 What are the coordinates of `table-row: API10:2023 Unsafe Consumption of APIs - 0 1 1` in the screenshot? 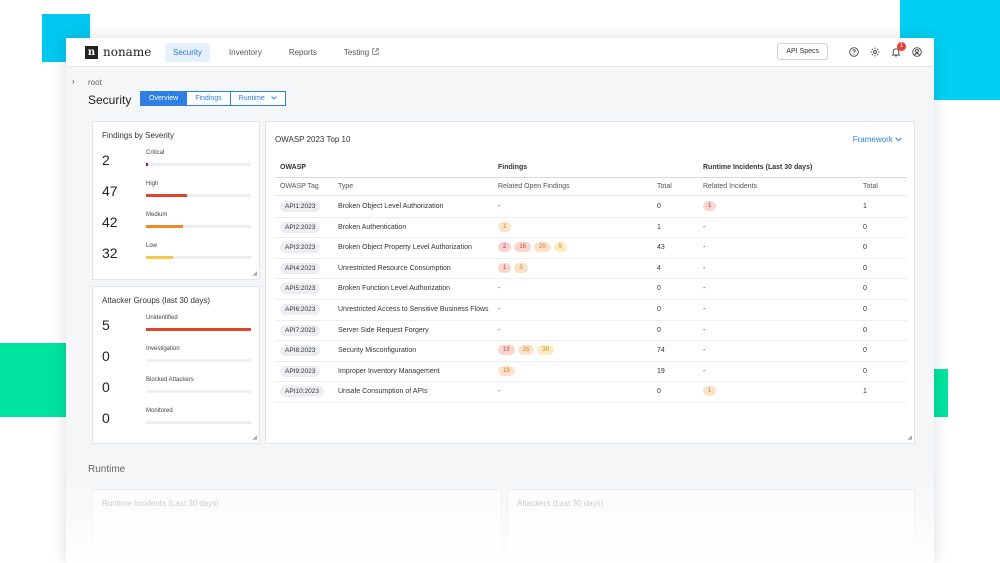 It's located at (591, 392).